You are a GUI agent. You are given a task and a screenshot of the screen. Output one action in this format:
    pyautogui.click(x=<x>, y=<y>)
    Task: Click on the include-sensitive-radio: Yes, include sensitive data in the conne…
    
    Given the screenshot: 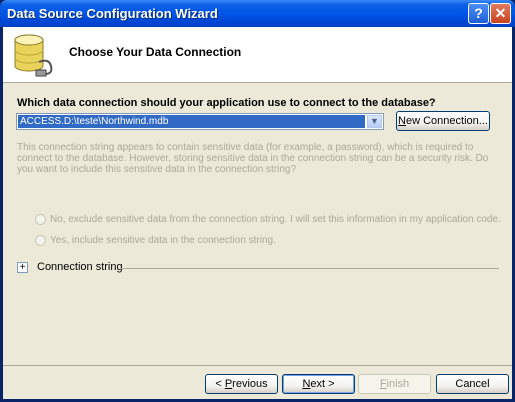 What is the action you would take?
    pyautogui.click(x=155, y=241)
    